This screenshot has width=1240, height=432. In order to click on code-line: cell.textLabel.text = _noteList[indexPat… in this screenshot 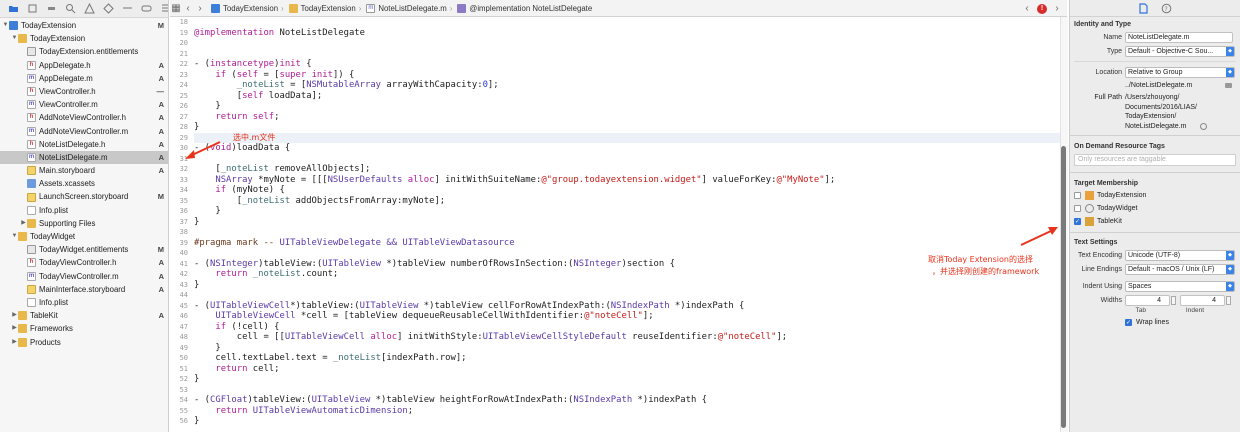, I will do `click(627, 358)`.